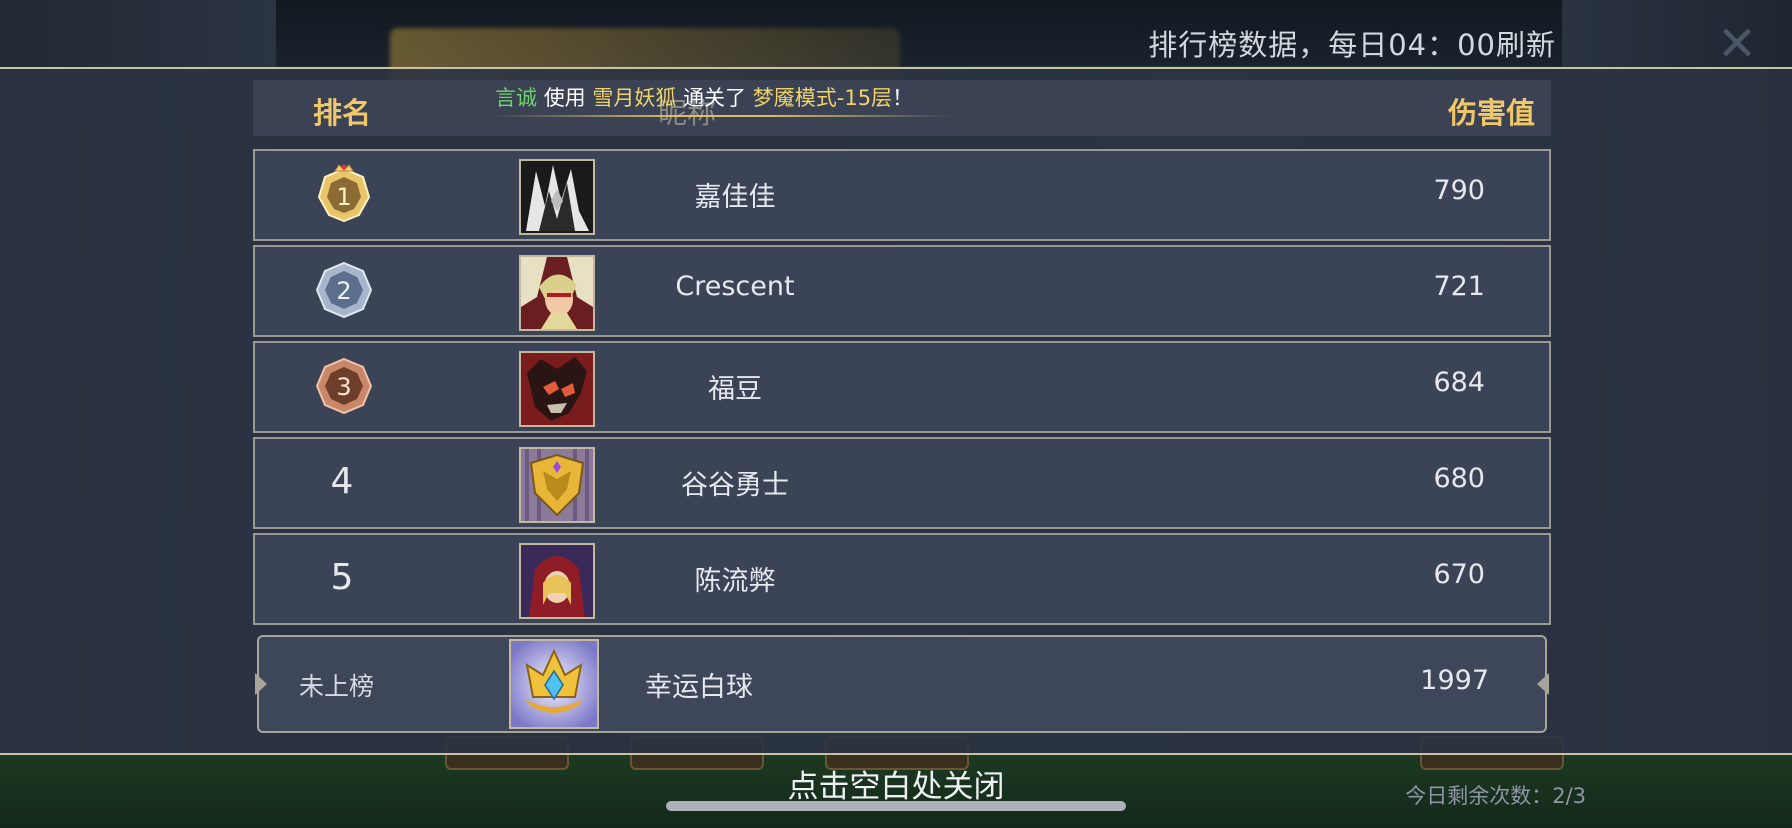 This screenshot has width=1792, height=828. Describe the element at coordinates (1543, 684) in the screenshot. I see `row-ornament-right` at that location.